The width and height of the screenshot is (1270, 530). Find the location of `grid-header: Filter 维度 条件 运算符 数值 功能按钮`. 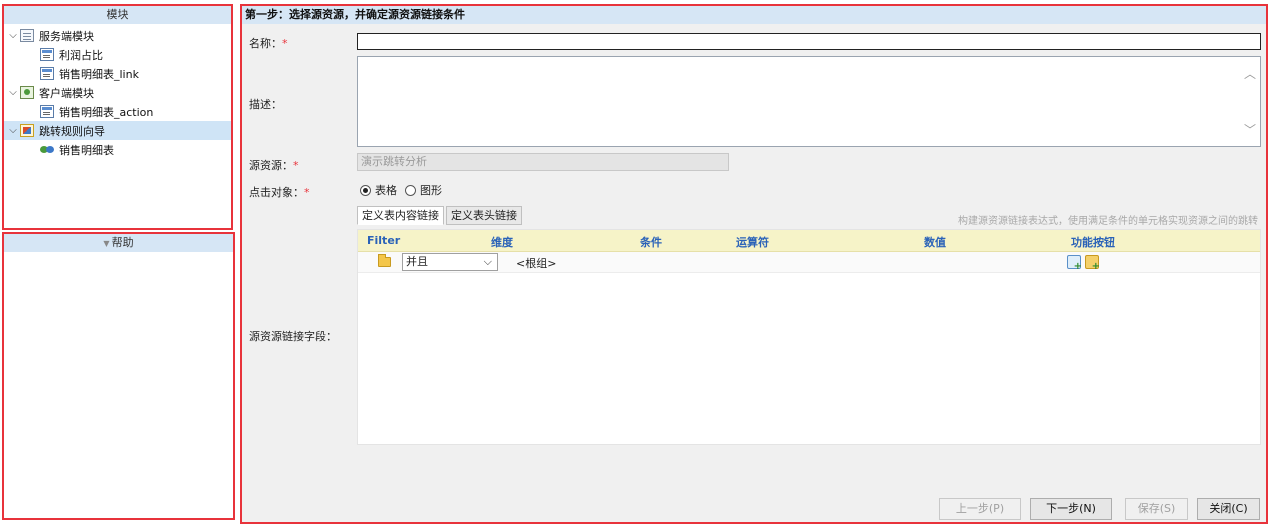

grid-header: Filter 维度 条件 运算符 数值 功能按钮 is located at coordinates (809, 241).